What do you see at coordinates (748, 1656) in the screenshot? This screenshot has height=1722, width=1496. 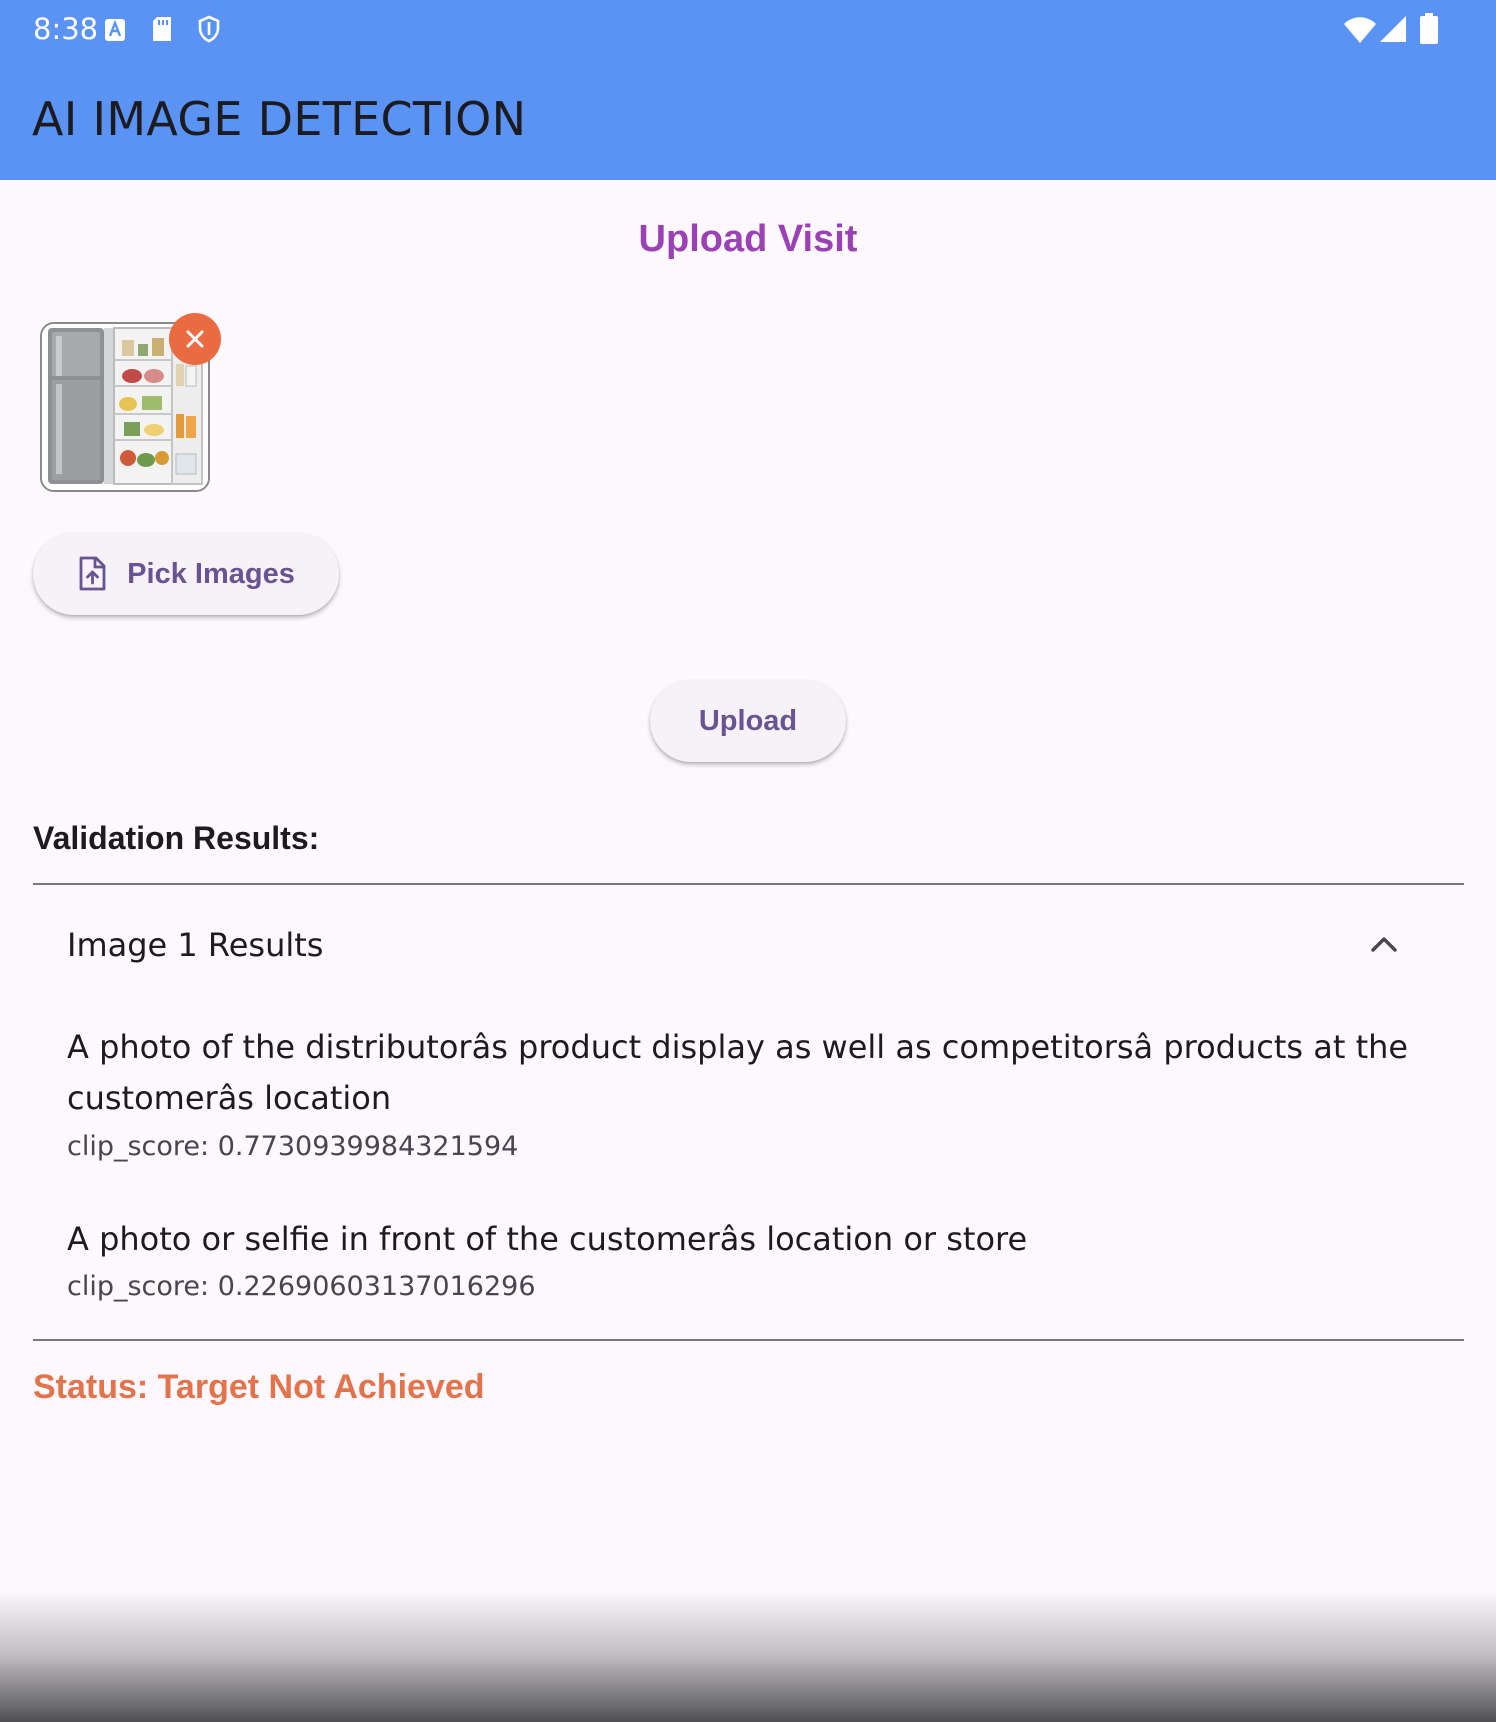 I see `bottom-fade` at bounding box center [748, 1656].